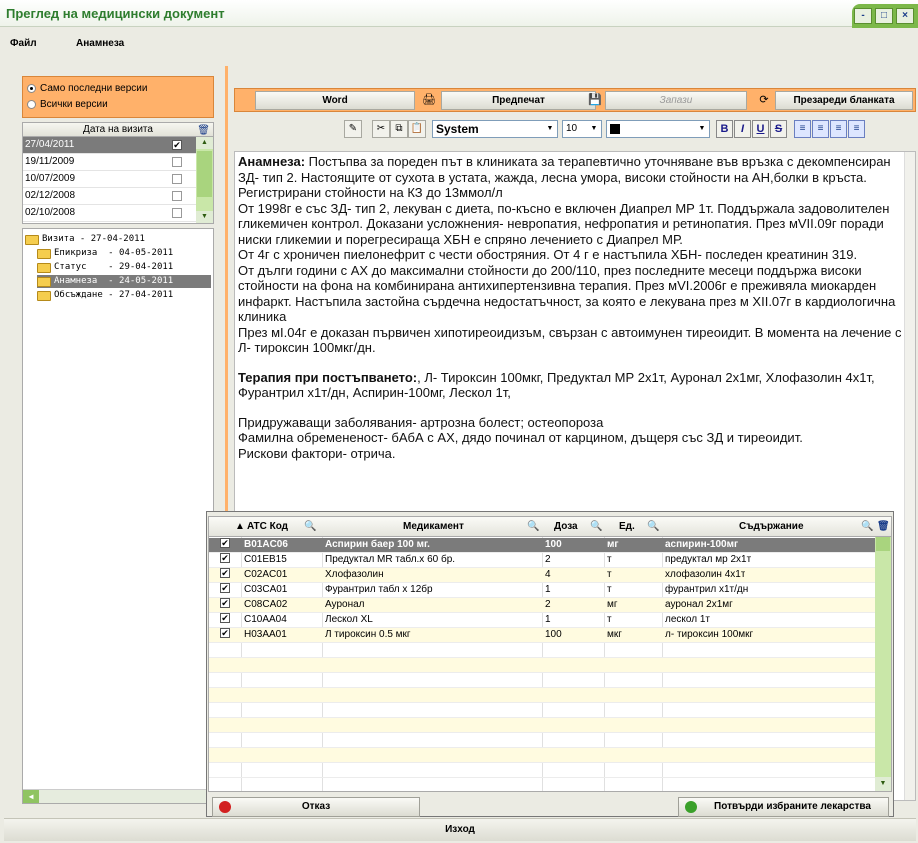  What do you see at coordinates (820, 129) in the screenshot?
I see `align-center-icon: ≡` at bounding box center [820, 129].